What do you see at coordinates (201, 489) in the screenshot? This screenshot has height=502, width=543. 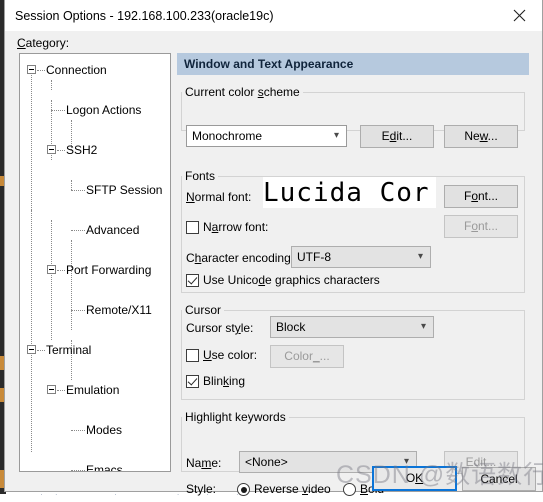 I see `highlight-style-label: Style:` at bounding box center [201, 489].